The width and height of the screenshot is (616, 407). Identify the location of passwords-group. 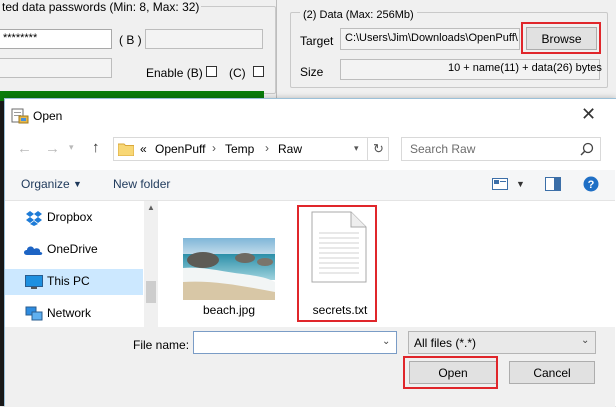
(138, 50).